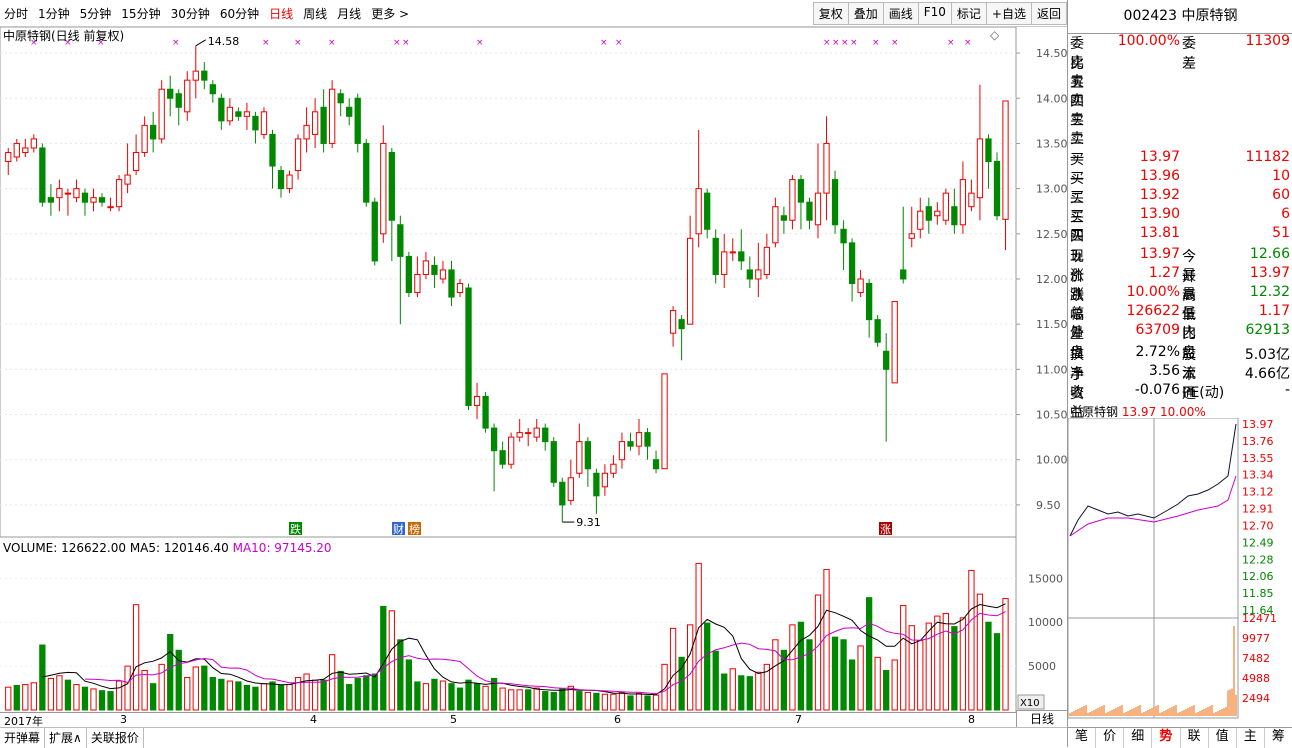 Image resolution: width=1292 pixels, height=748 pixels. Describe the element at coordinates (1256, 678) in the screenshot. I see `intraday-vol-tick: 4988` at that location.